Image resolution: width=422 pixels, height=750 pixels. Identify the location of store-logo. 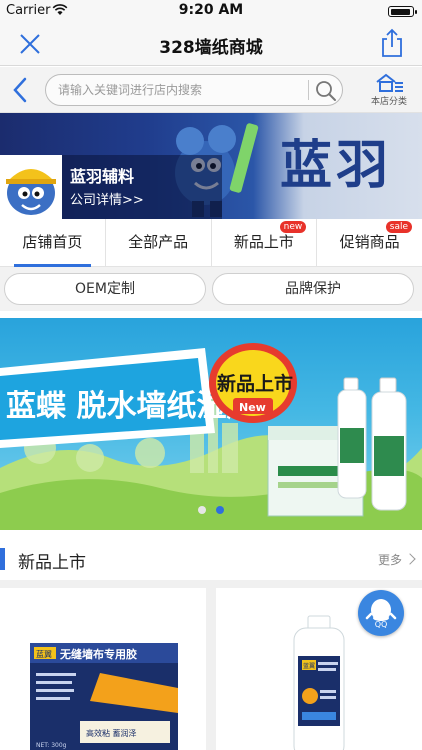
(31, 187).